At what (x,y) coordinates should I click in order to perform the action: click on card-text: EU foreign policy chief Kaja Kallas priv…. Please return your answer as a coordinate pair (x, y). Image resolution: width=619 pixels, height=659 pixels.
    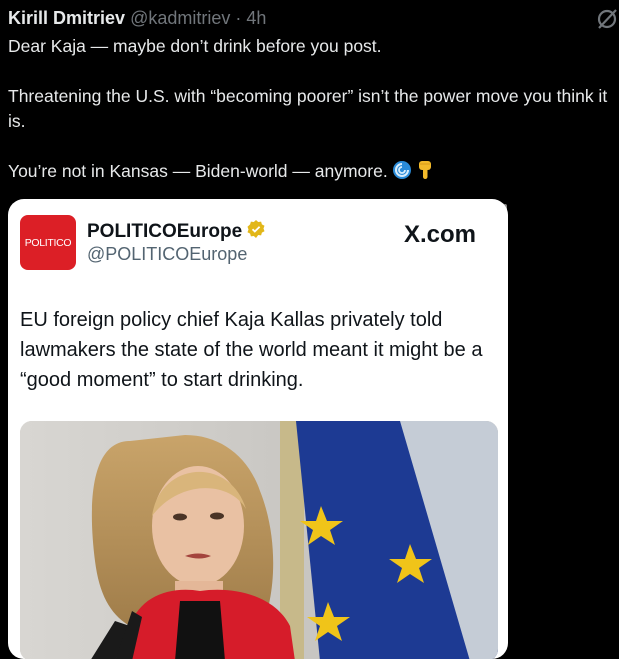
    Looking at the image, I should click on (251, 350).